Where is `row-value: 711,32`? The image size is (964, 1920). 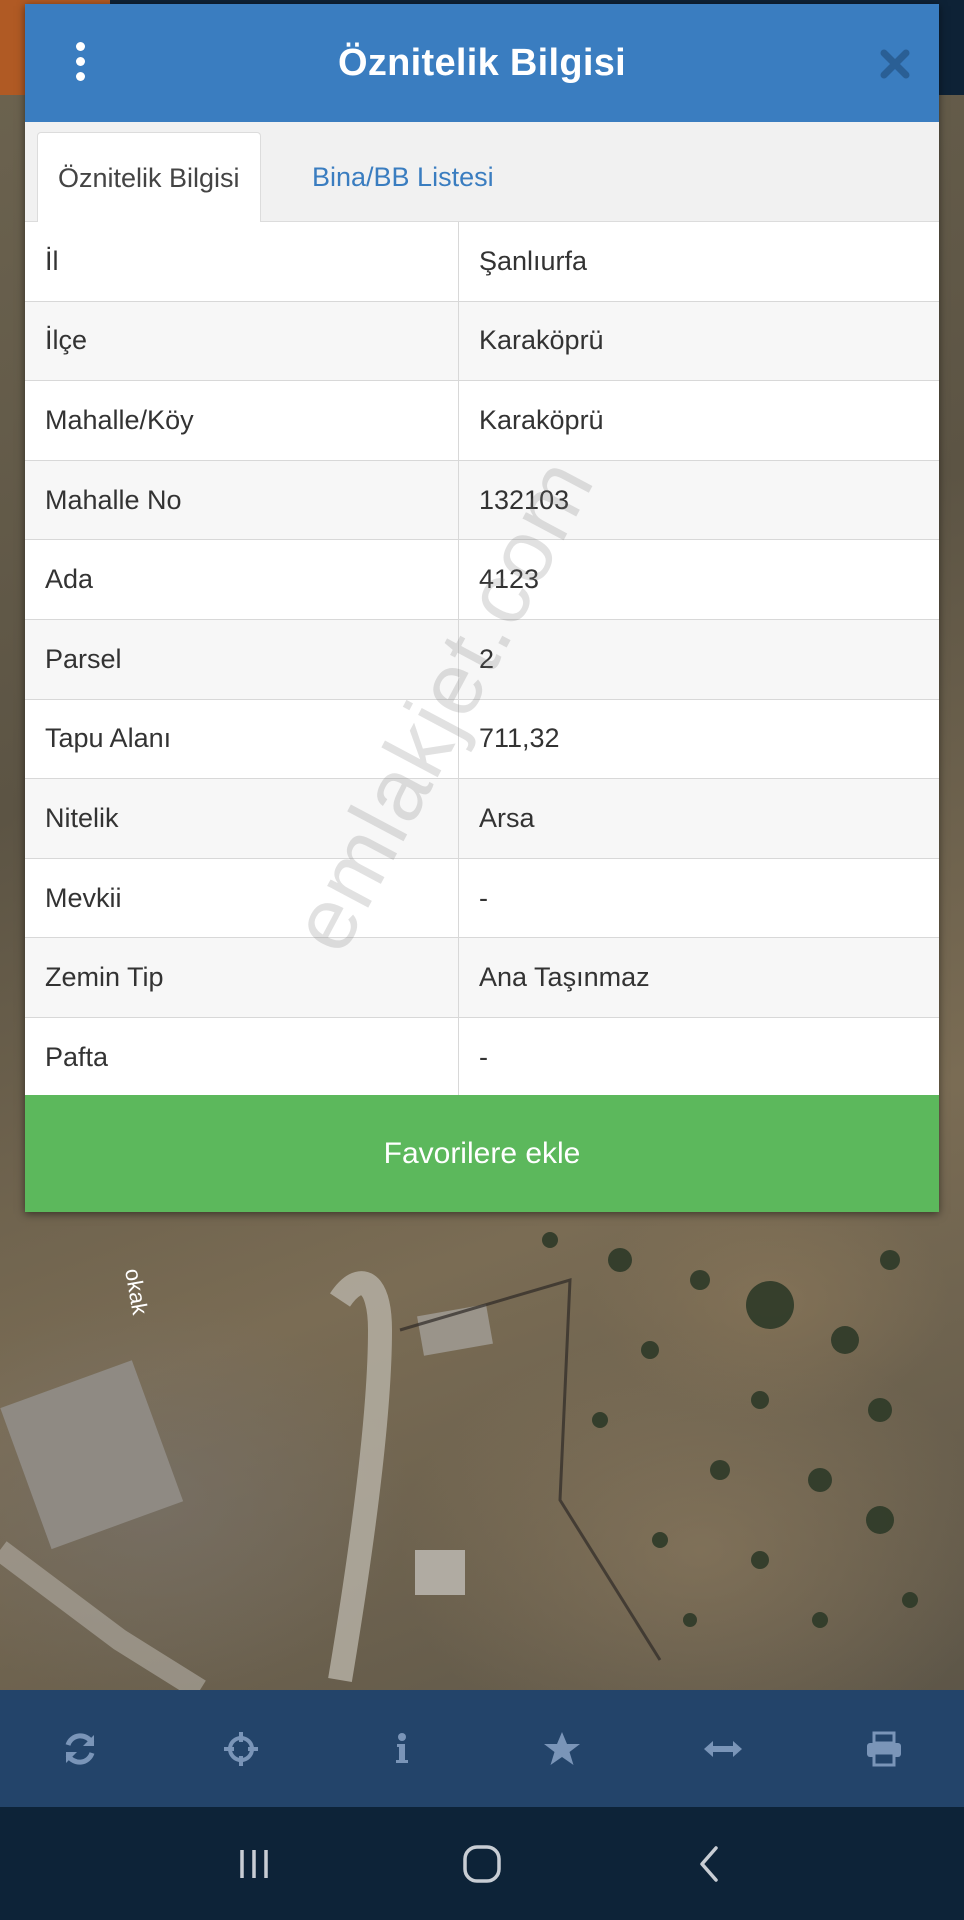 row-value: 711,32 is located at coordinates (519, 738).